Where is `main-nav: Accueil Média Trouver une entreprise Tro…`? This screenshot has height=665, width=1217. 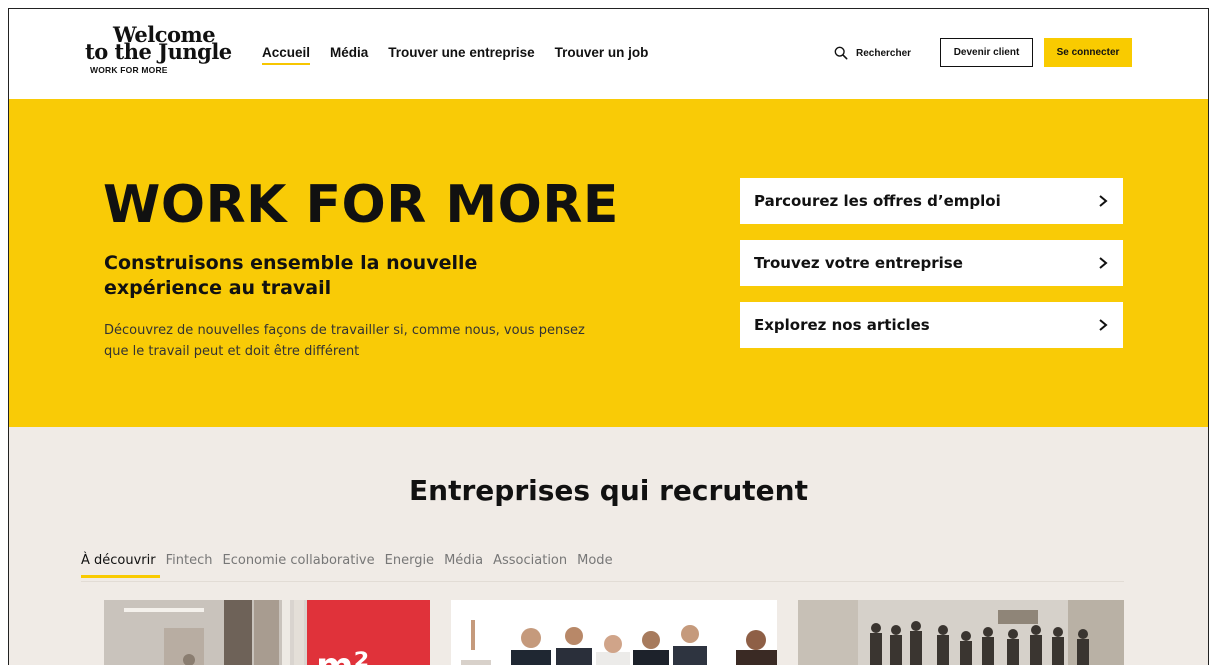
main-nav: Accueil Média Trouver une entreprise Tro… is located at coordinates (465, 55).